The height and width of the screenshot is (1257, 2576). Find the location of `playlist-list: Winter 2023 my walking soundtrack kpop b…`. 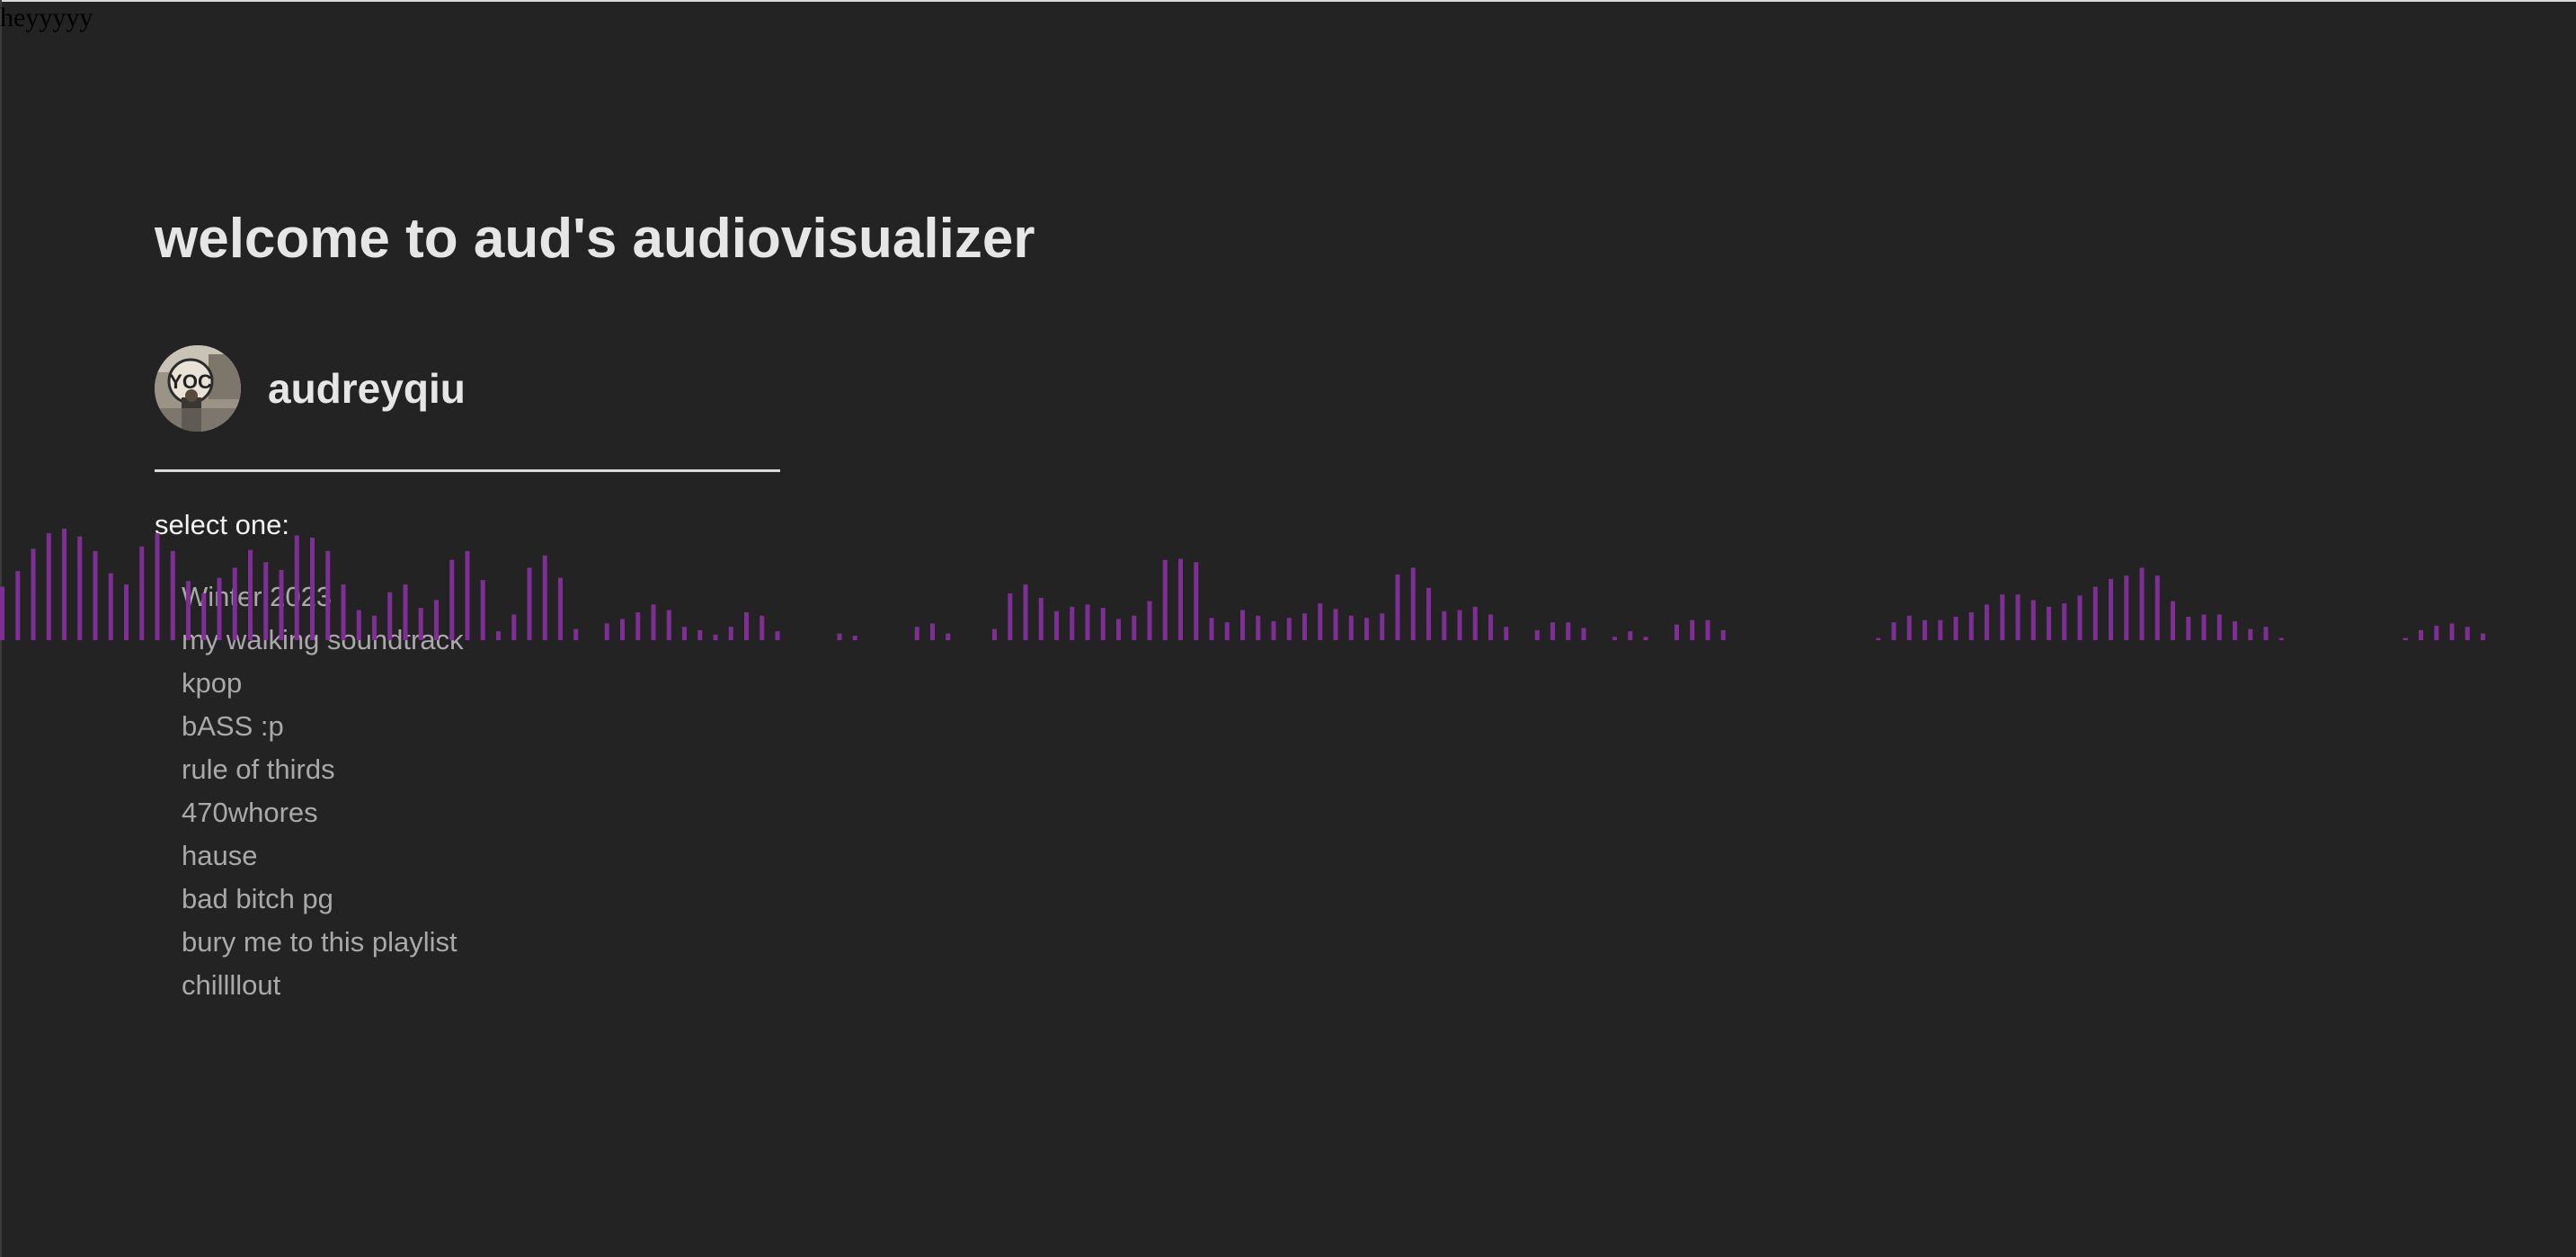

playlist-list: Winter 2023 my walking soundtrack kpop b… is located at coordinates (323, 791).